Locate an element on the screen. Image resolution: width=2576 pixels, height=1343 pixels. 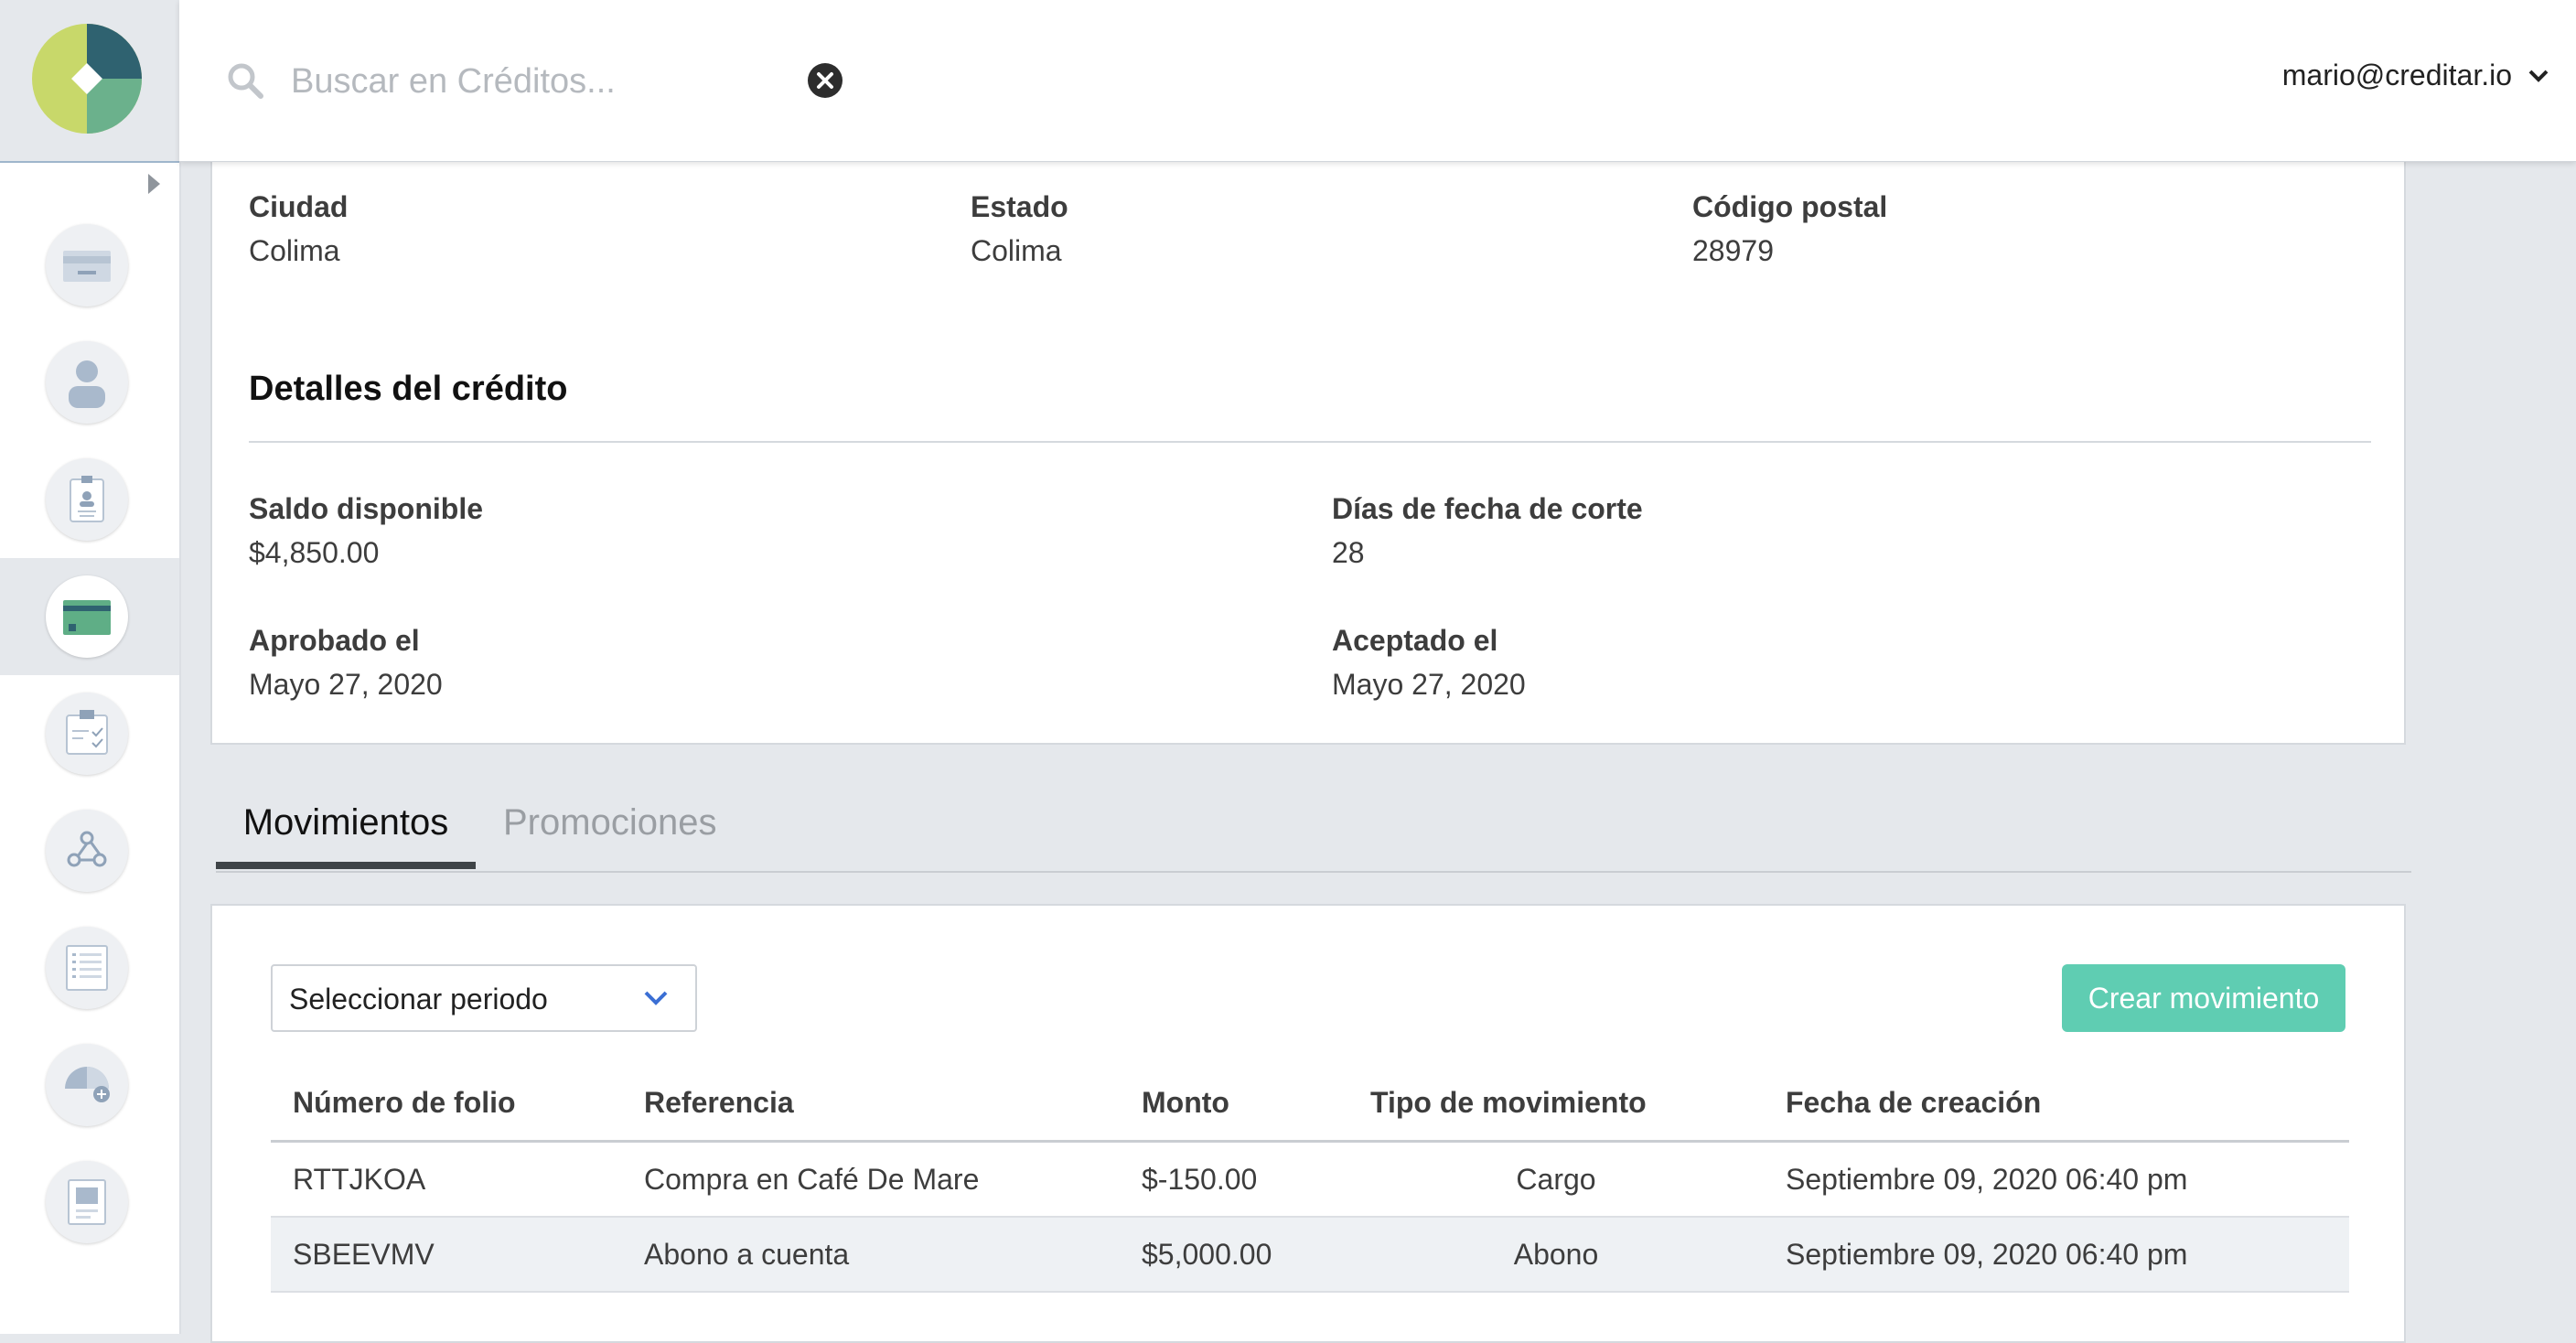
column-header-folio: Número de folio is located at coordinates (447, 1104).